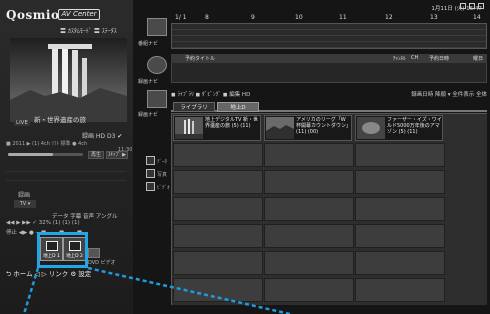  Describe the element at coordinates (189, 290) in the screenshot. I see `callout-line-right` at that location.